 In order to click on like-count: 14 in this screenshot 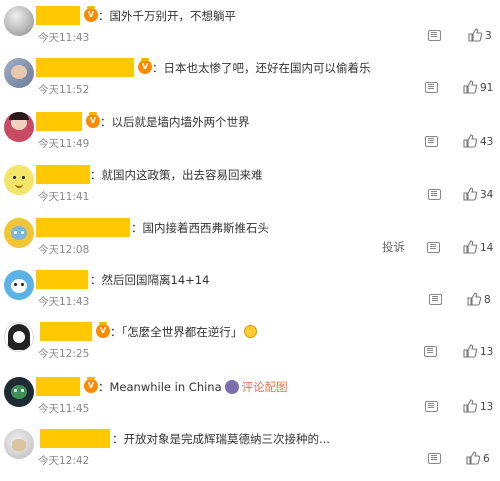, I will do `click(487, 248)`.